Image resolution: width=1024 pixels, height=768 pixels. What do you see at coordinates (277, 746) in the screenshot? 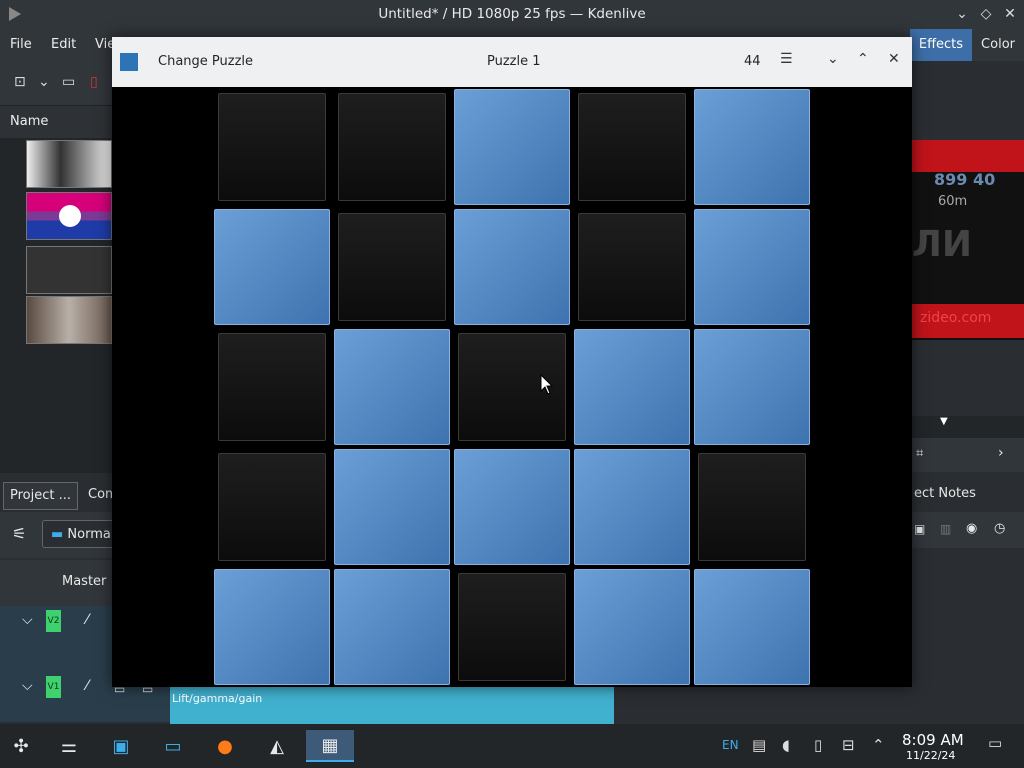
I see `kdenlive-icon: ◭` at bounding box center [277, 746].